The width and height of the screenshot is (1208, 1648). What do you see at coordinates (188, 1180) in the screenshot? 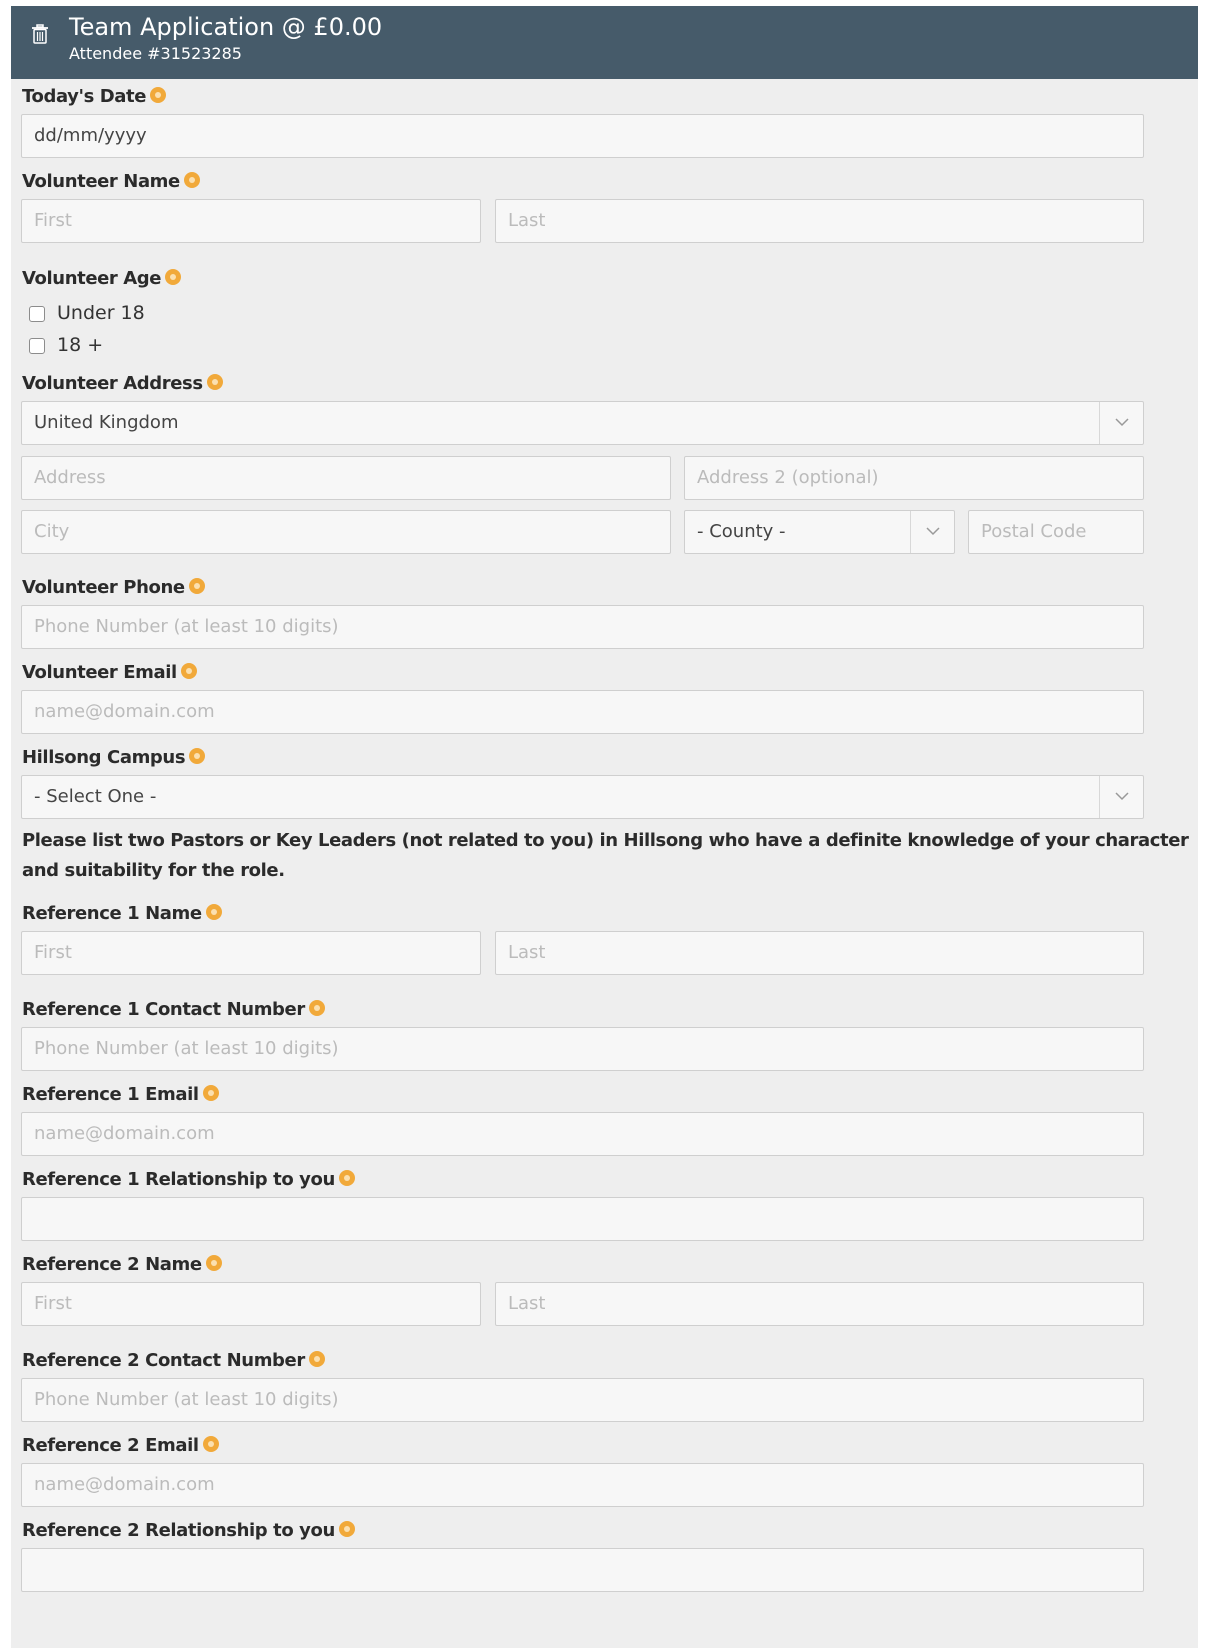
I see `ref1-relationship-label: Reference 1 Relationship to you` at bounding box center [188, 1180].